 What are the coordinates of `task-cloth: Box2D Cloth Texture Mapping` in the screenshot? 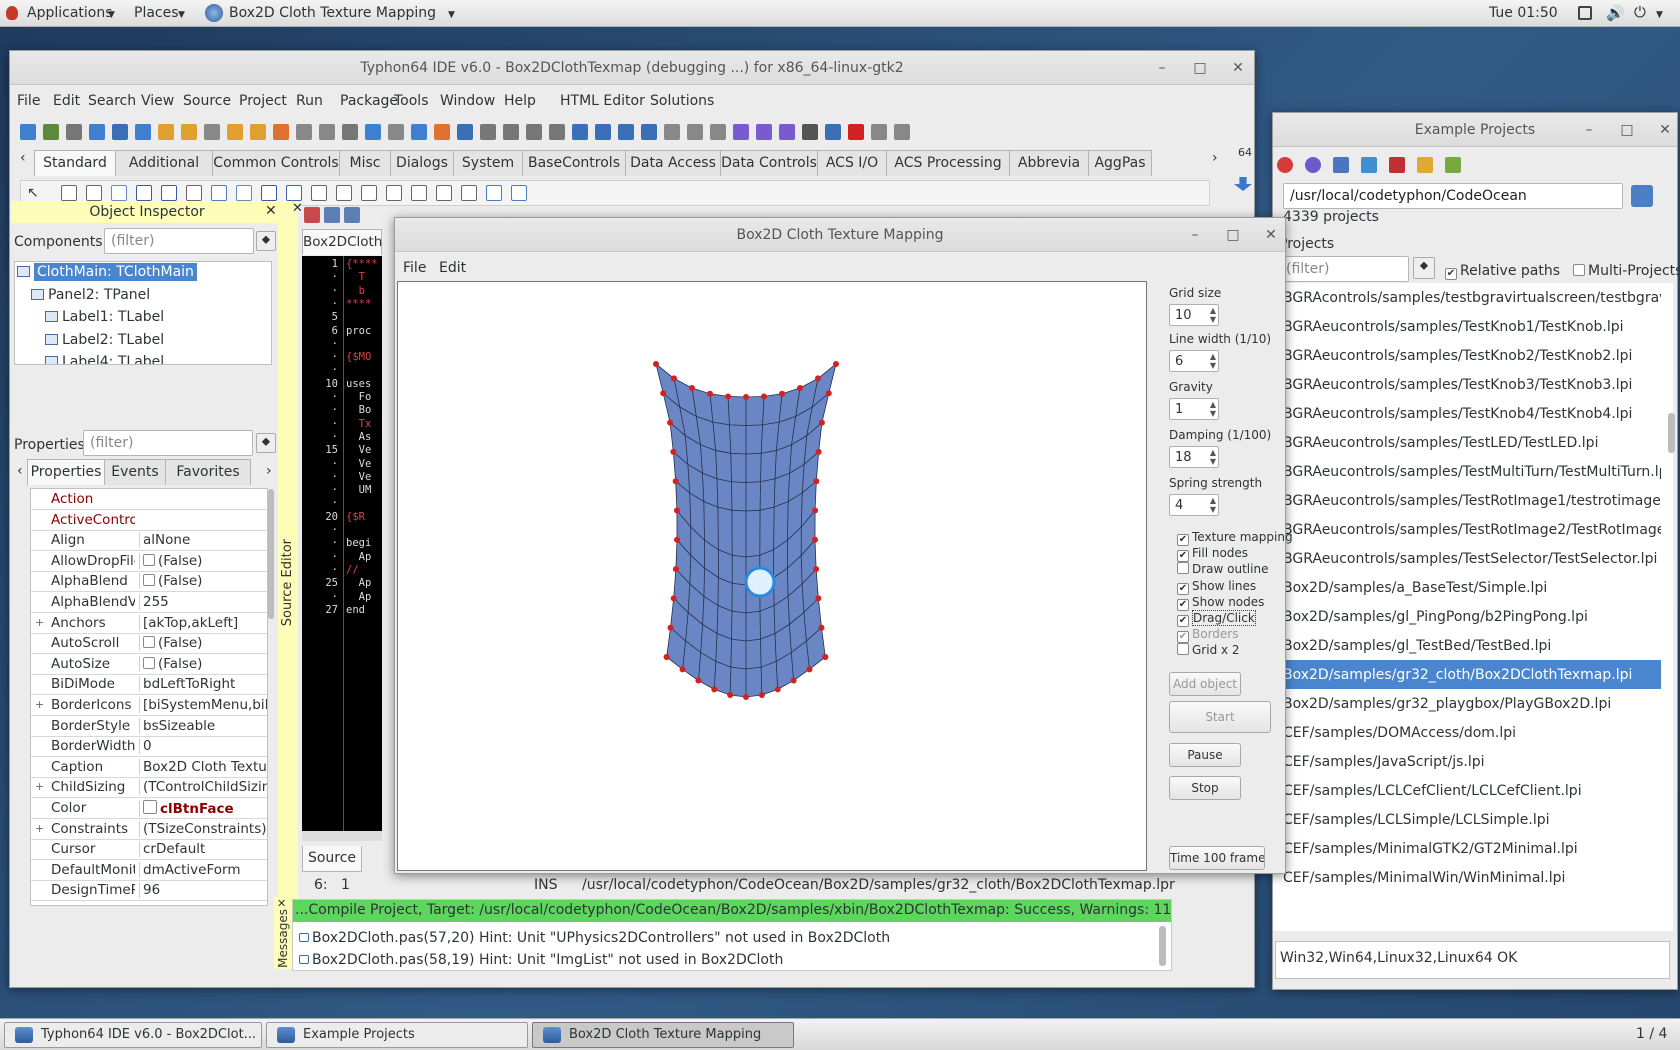 It's located at (663, 1035).